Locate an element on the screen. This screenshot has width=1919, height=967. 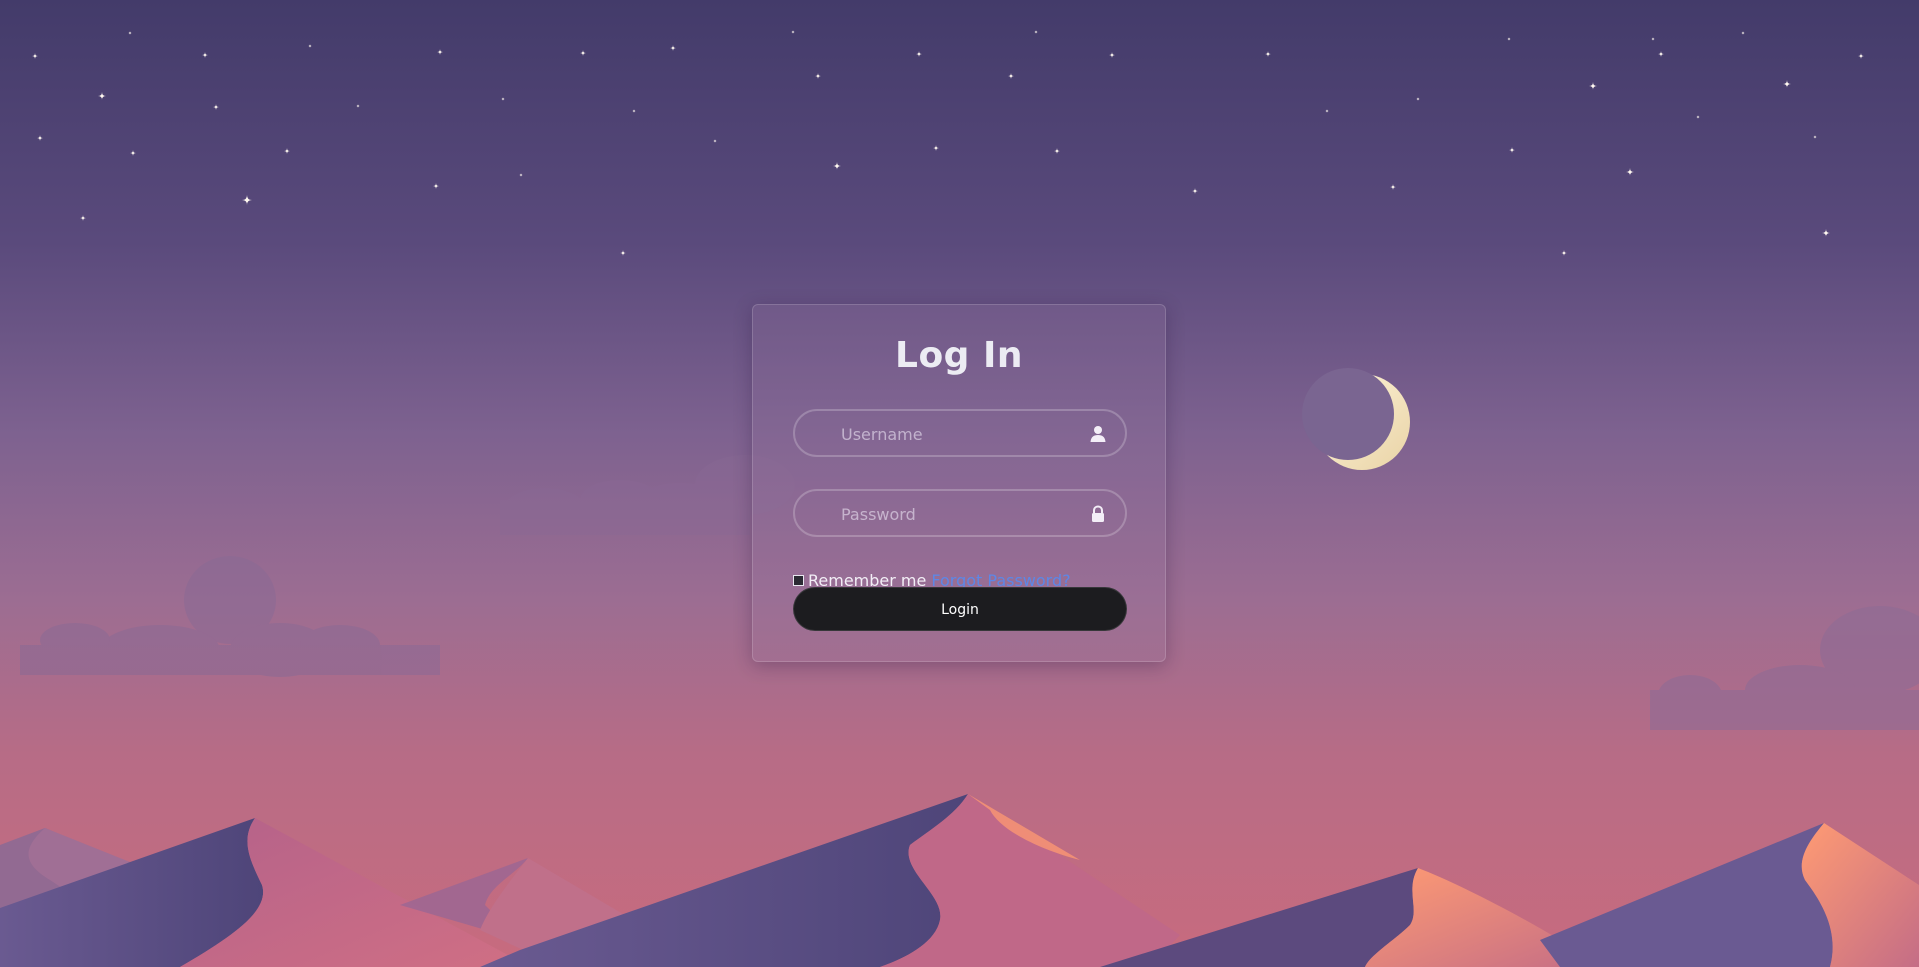
password-input is located at coordinates (956, 514).